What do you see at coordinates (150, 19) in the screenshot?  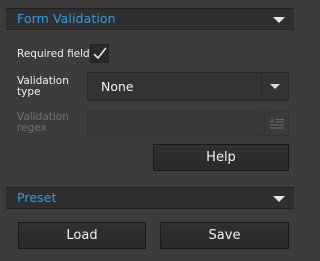 I see `form-validation-section-header: Form Validation` at bounding box center [150, 19].